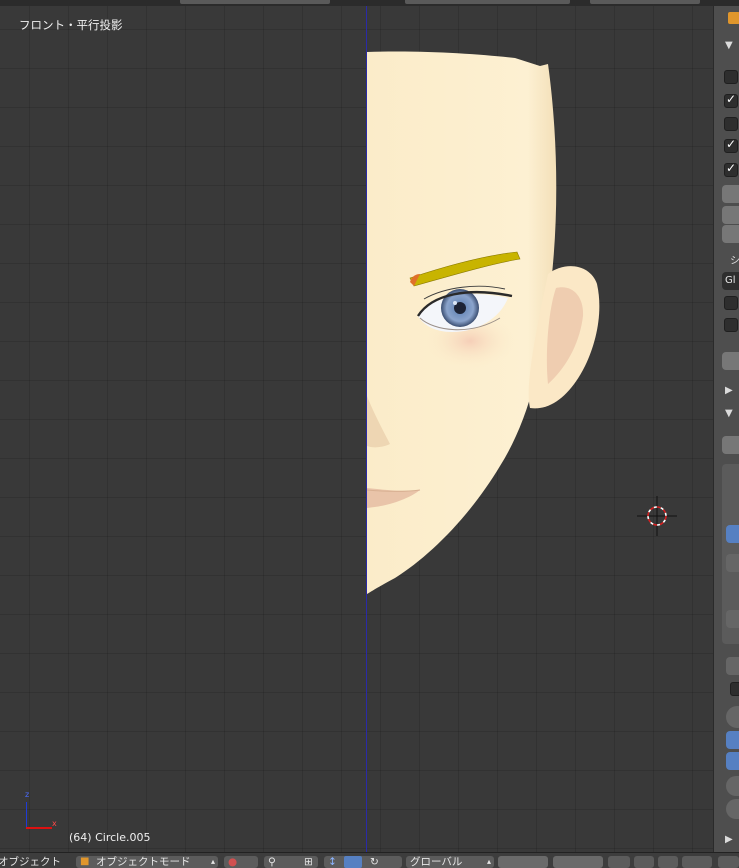 The width and height of the screenshot is (739, 868). Describe the element at coordinates (644, 862) in the screenshot. I see `proportional-edit-icon` at that location.